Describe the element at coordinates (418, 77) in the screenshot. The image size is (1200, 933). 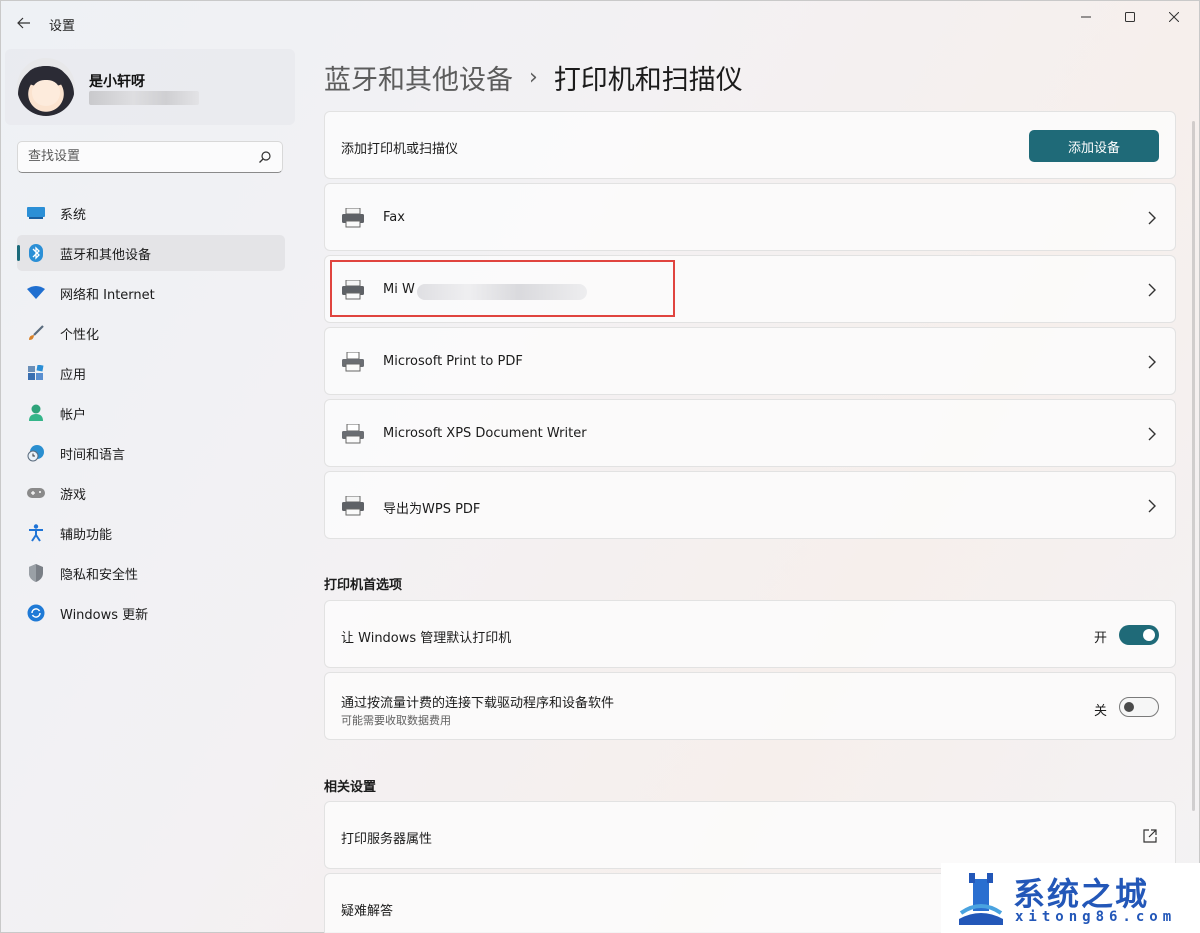
I see `breadcrumb-parent: 蓝牙和其他设备` at that location.